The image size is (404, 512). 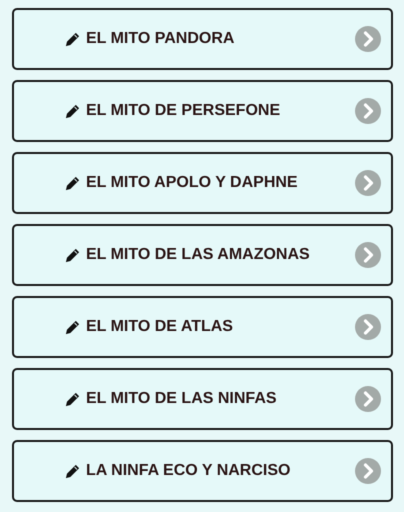 I want to click on myth-button: EL MITO DE LAS AMAZONAS, so click(x=202, y=255).